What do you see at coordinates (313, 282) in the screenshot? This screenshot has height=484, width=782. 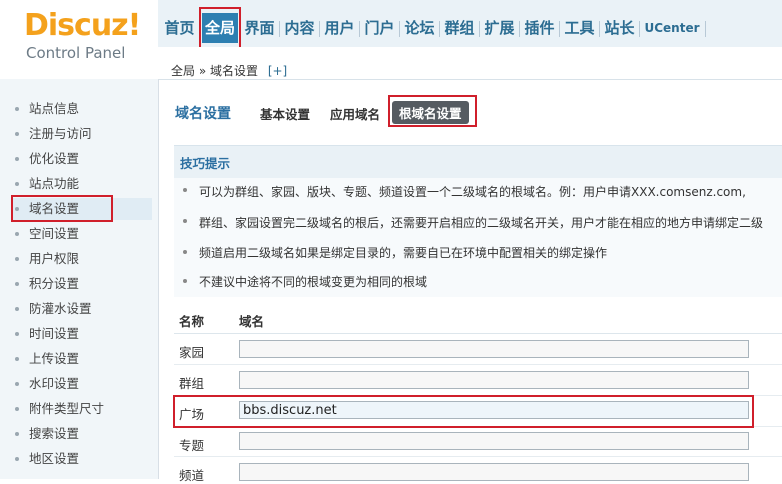 I see `tip-line-4: 不建议中途将不同的根域变更为相同的根域` at bounding box center [313, 282].